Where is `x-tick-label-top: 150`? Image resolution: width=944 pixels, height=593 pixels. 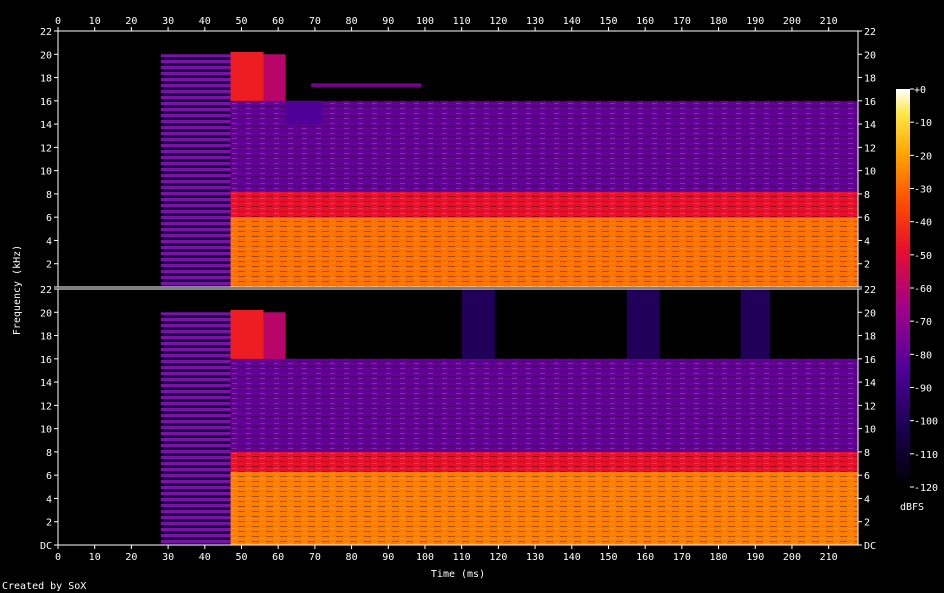
x-tick-label-top: 150 is located at coordinates (608, 21).